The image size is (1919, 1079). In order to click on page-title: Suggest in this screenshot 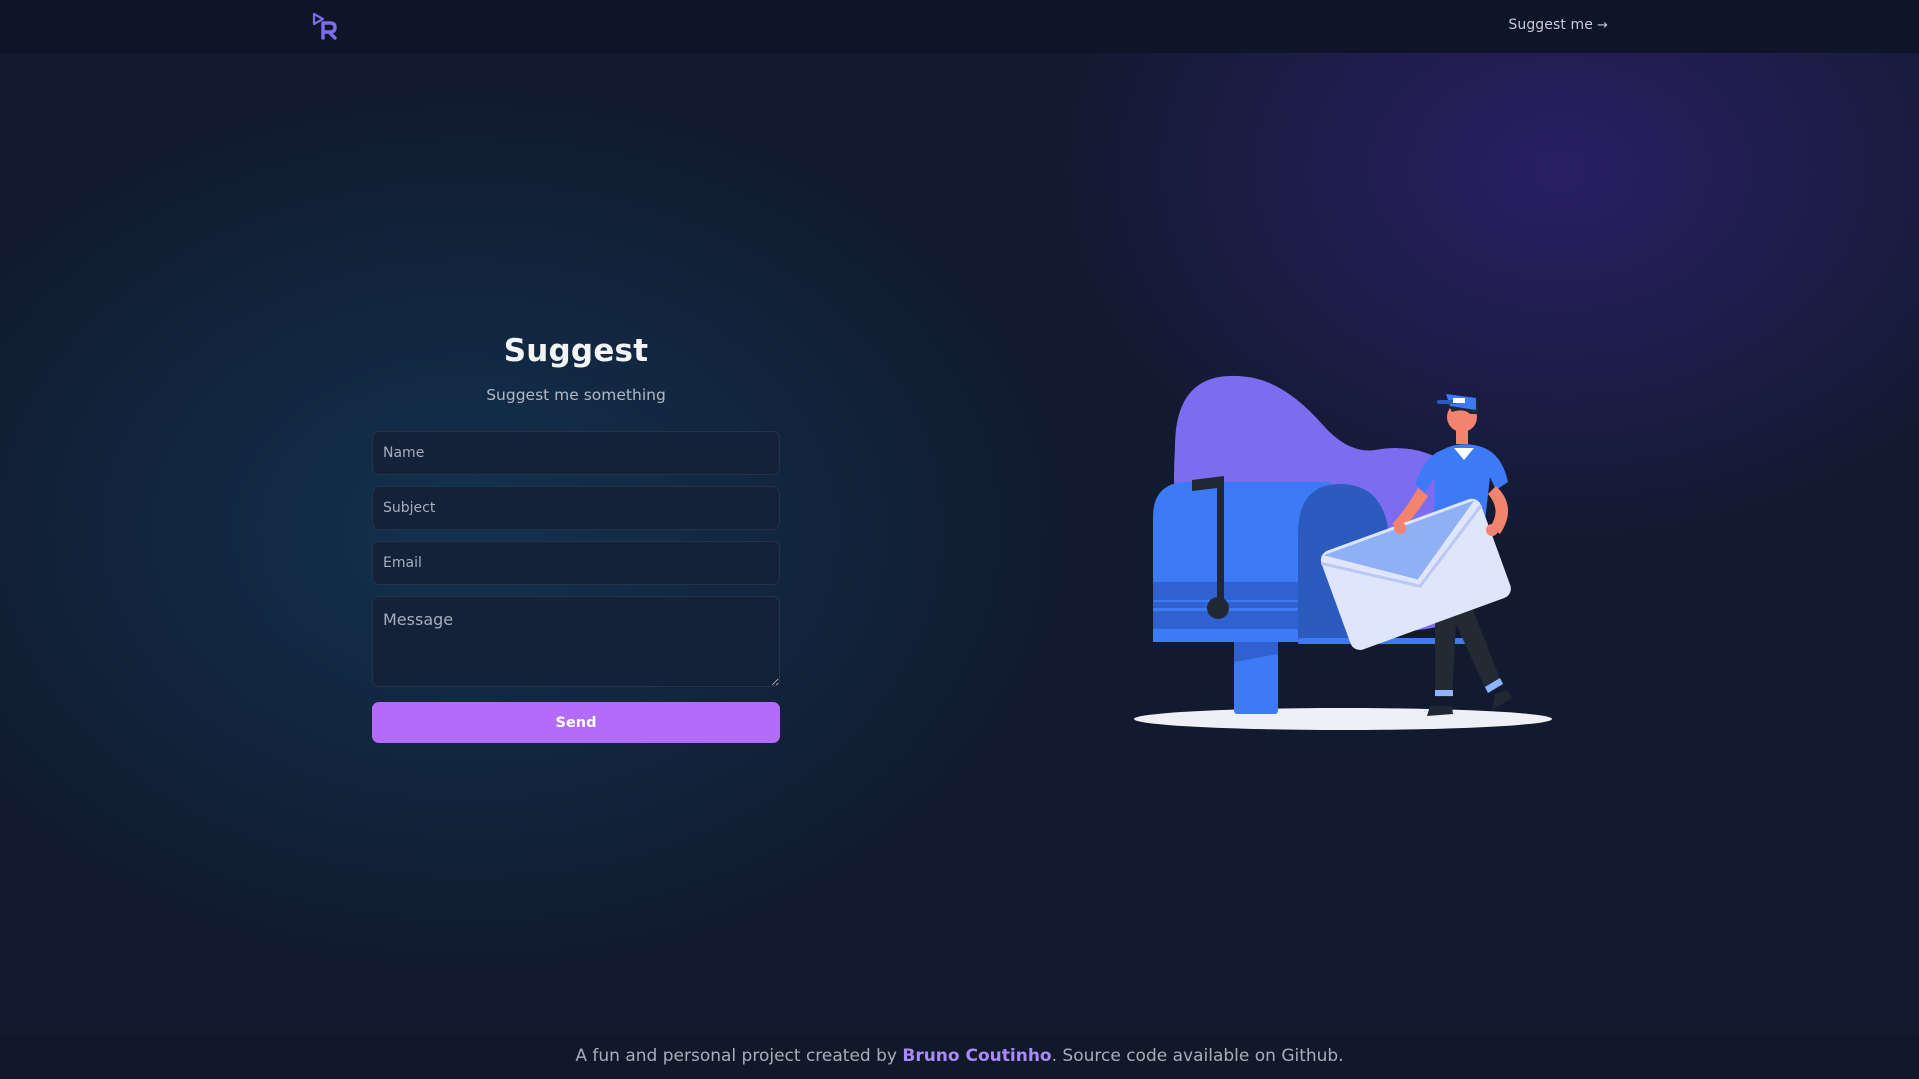, I will do `click(576, 351)`.